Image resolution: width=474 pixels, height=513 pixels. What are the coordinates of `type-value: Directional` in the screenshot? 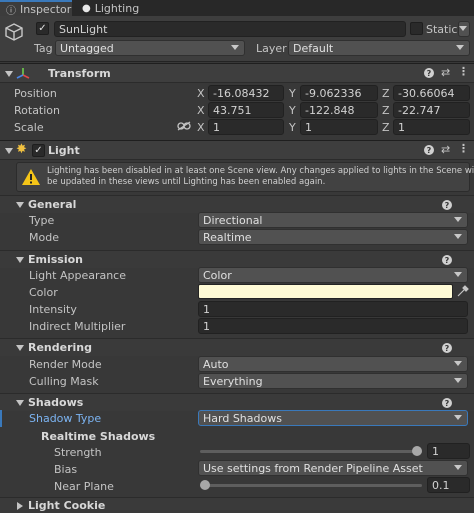 It's located at (233, 220).